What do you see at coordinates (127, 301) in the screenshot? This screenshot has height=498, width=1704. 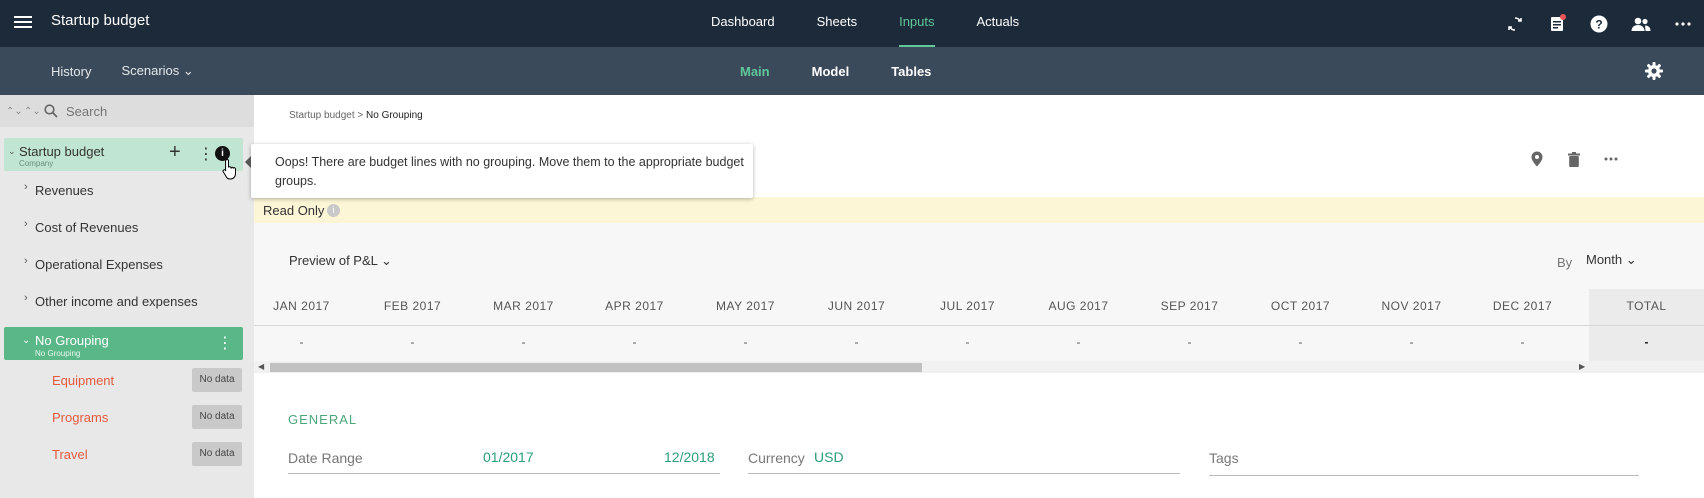 I see `tree-item-other-income: › Other income and expenses` at bounding box center [127, 301].